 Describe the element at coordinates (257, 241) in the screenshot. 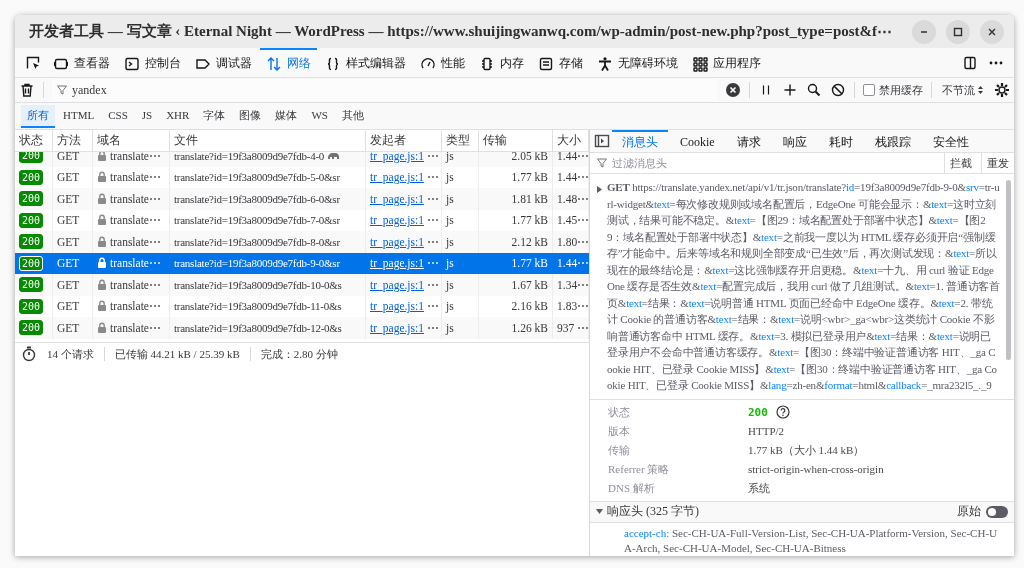

I see `file-text: translate?id=19f3a8009d9e7fdb-8-0&sr` at that location.